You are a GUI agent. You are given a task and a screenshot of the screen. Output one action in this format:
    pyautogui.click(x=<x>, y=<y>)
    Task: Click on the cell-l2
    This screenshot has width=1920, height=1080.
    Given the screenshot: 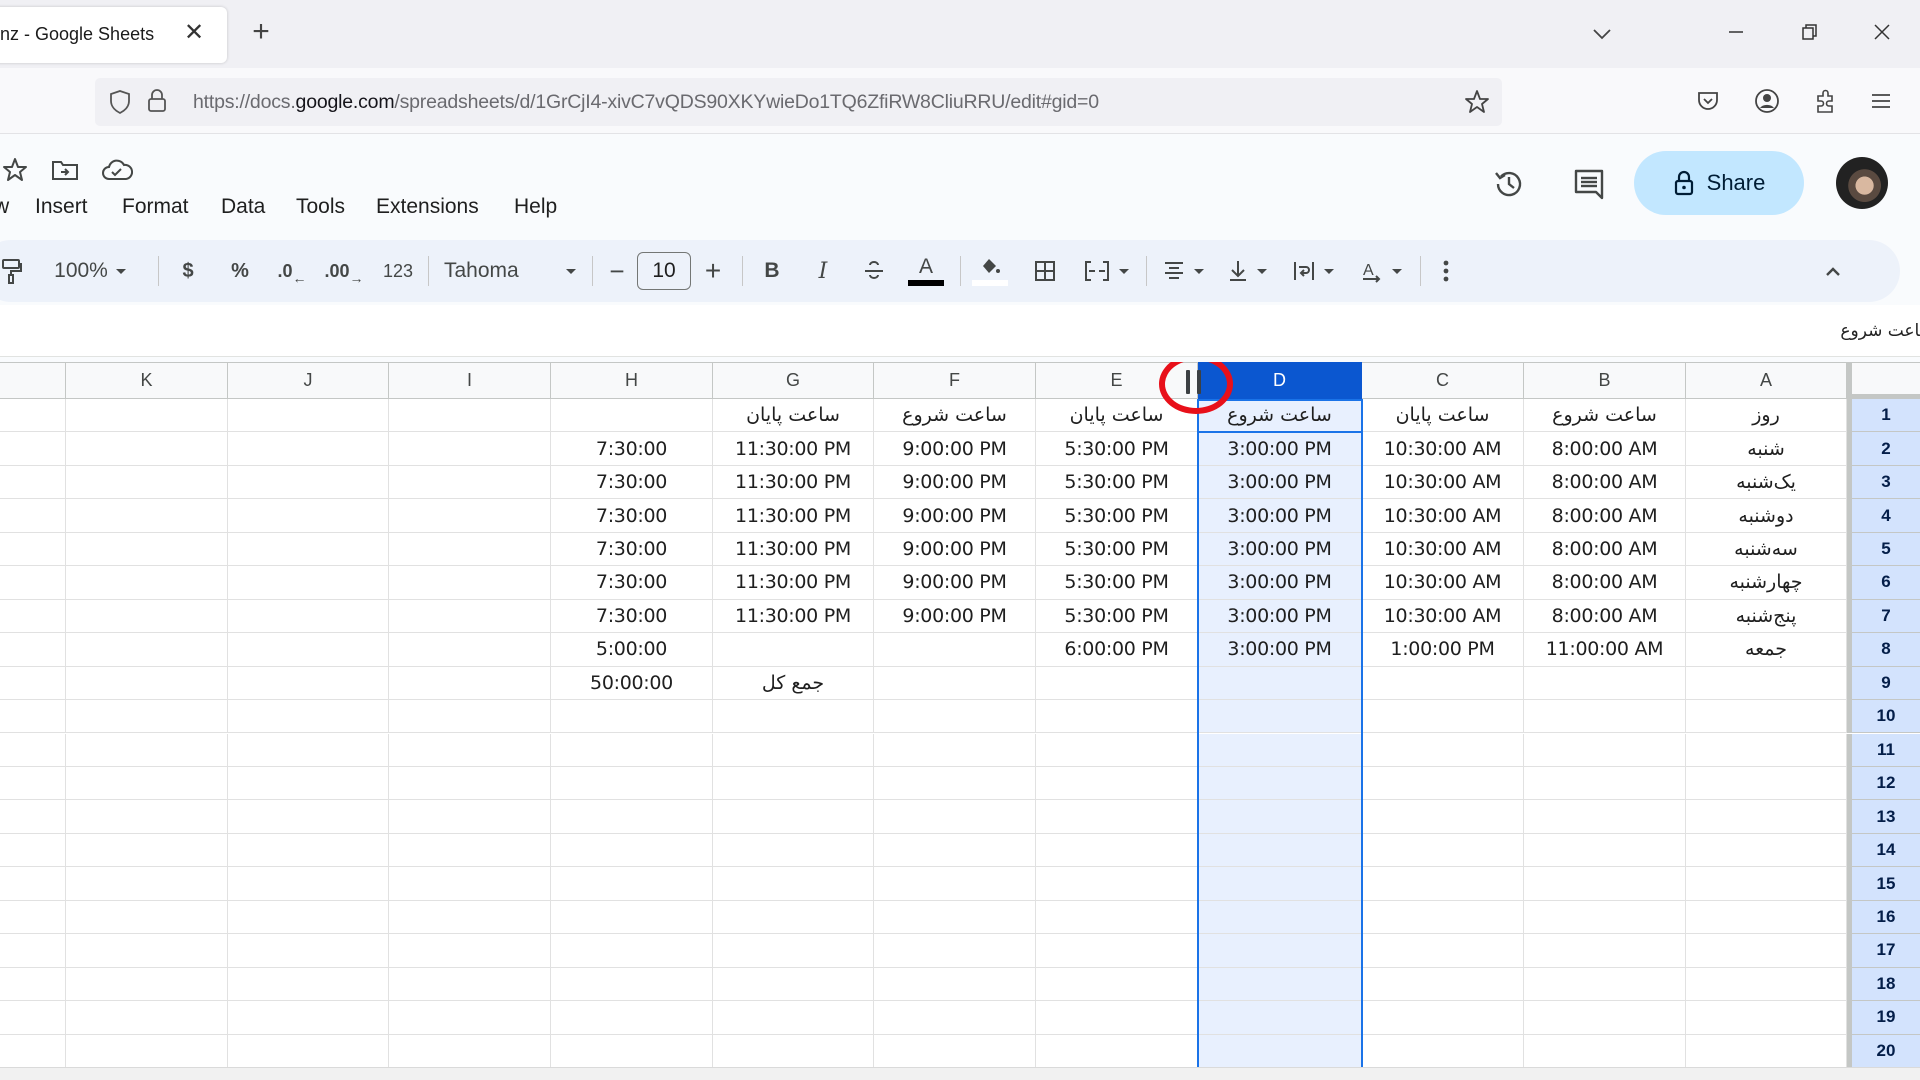 What is the action you would take?
    pyautogui.click(x=33, y=449)
    